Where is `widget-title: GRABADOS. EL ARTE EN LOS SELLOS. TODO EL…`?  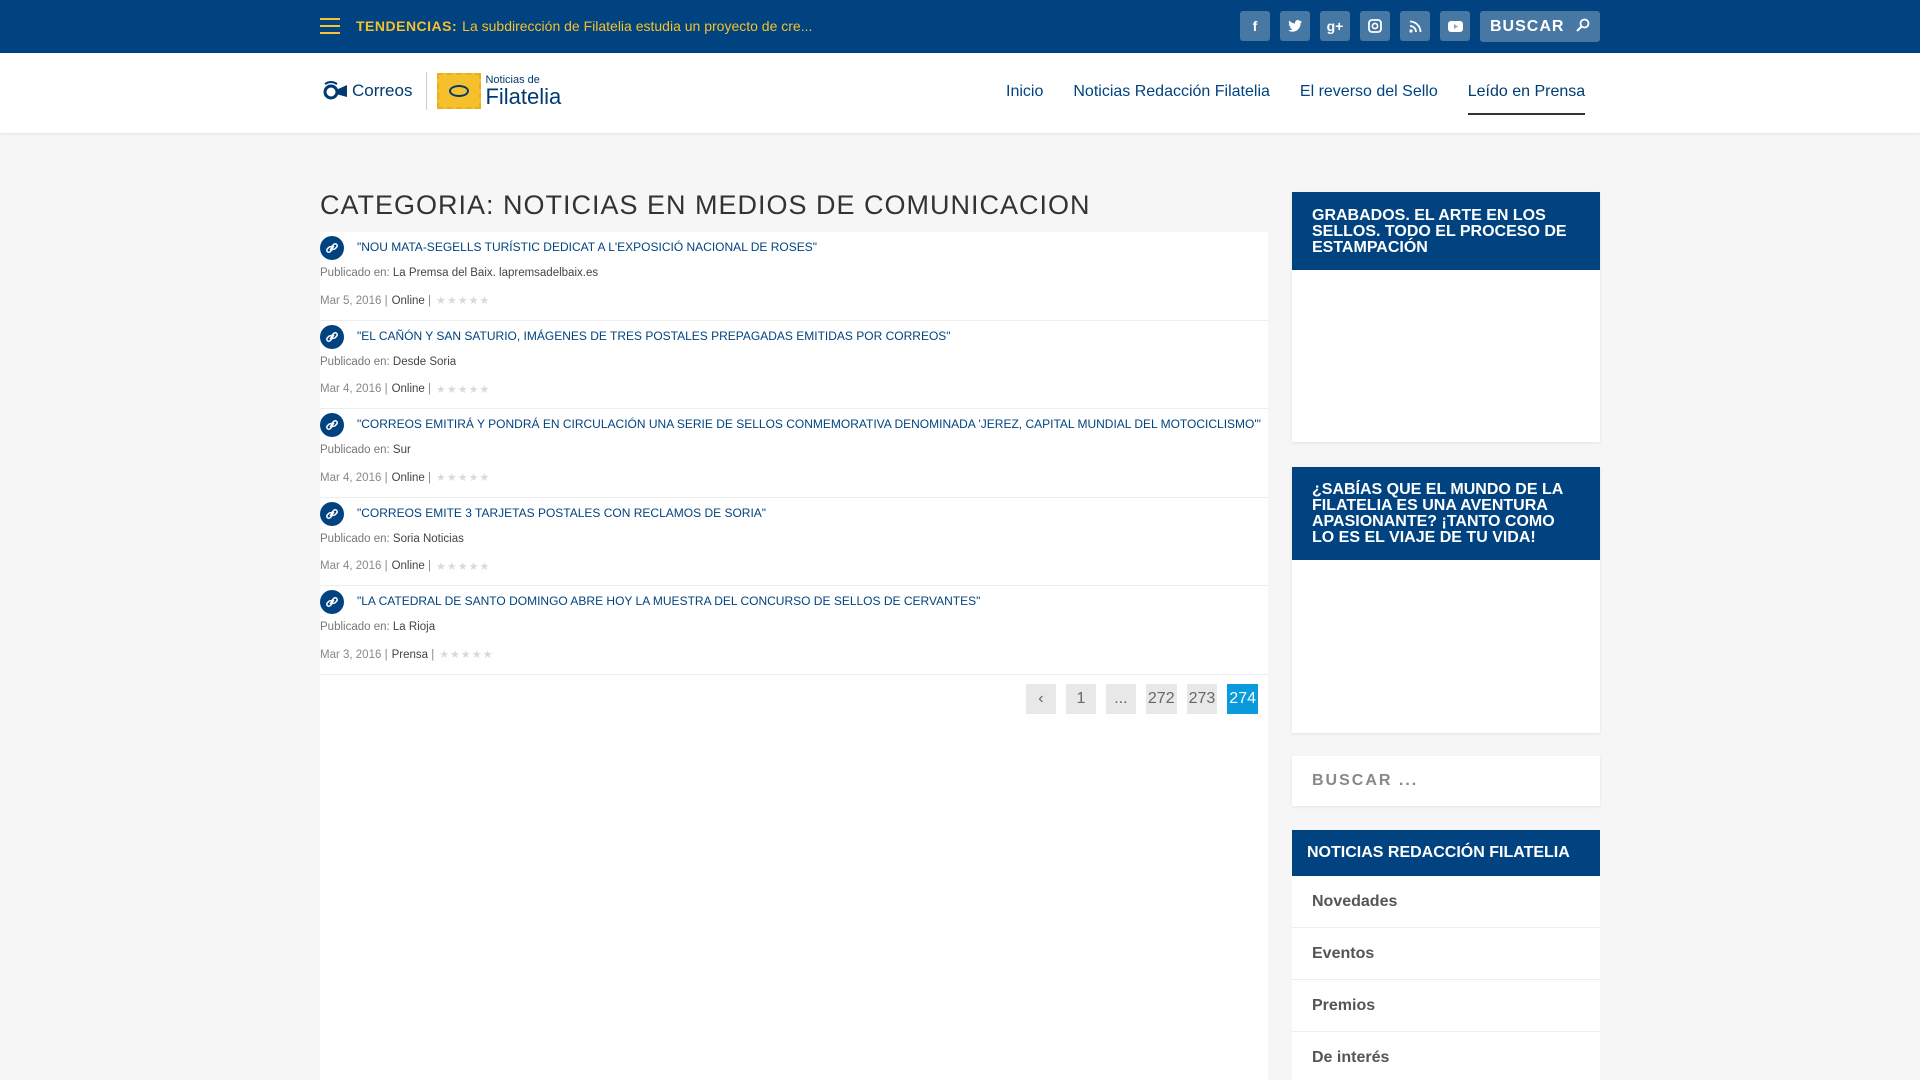
widget-title: GRABADOS. EL ARTE EN LOS SELLOS. TODO EL… is located at coordinates (1446, 231).